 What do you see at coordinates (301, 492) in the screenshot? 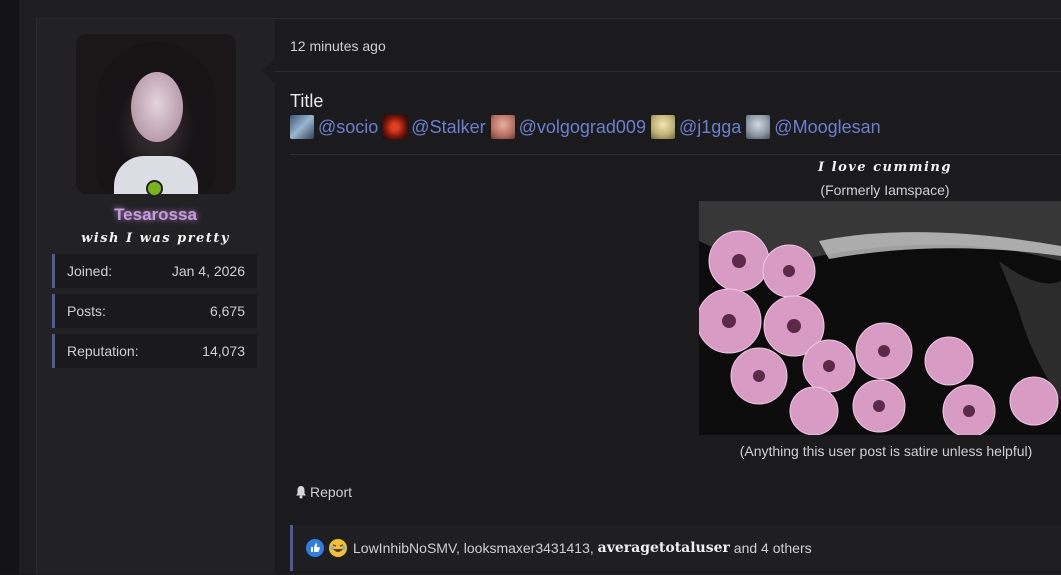
I see `bell-icon` at bounding box center [301, 492].